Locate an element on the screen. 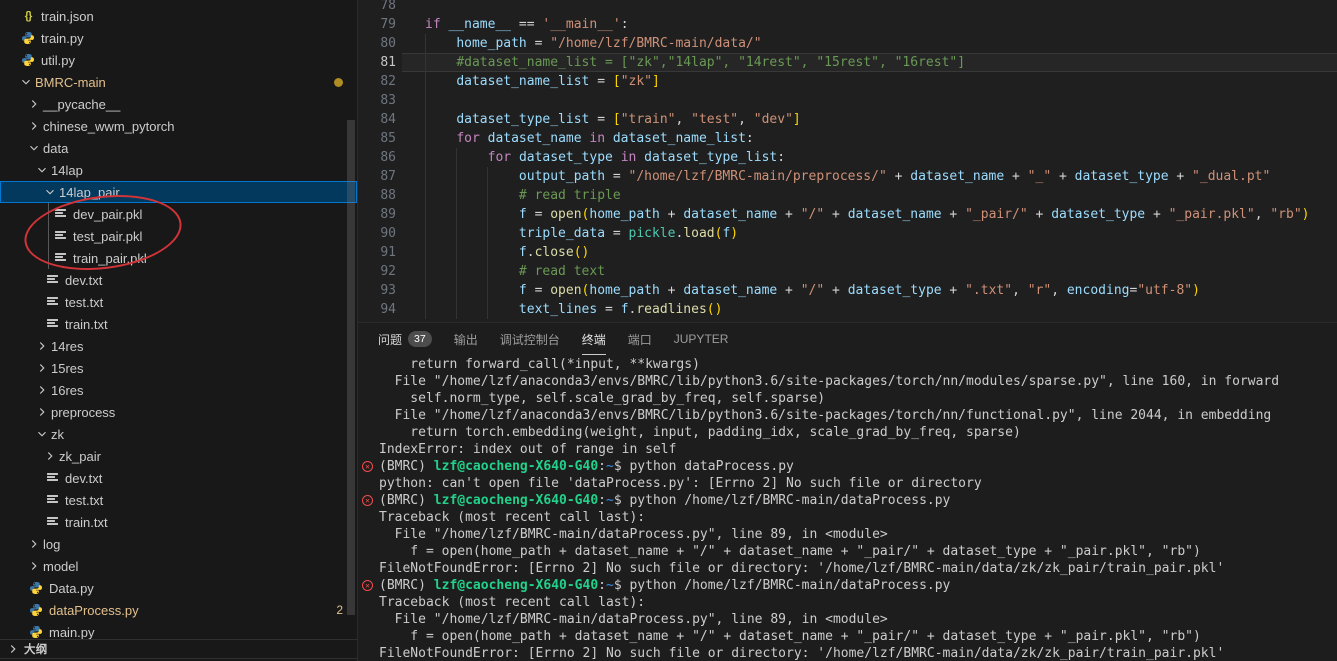 This screenshot has width=1337, height=661. line-number: 78 is located at coordinates (377, 7).